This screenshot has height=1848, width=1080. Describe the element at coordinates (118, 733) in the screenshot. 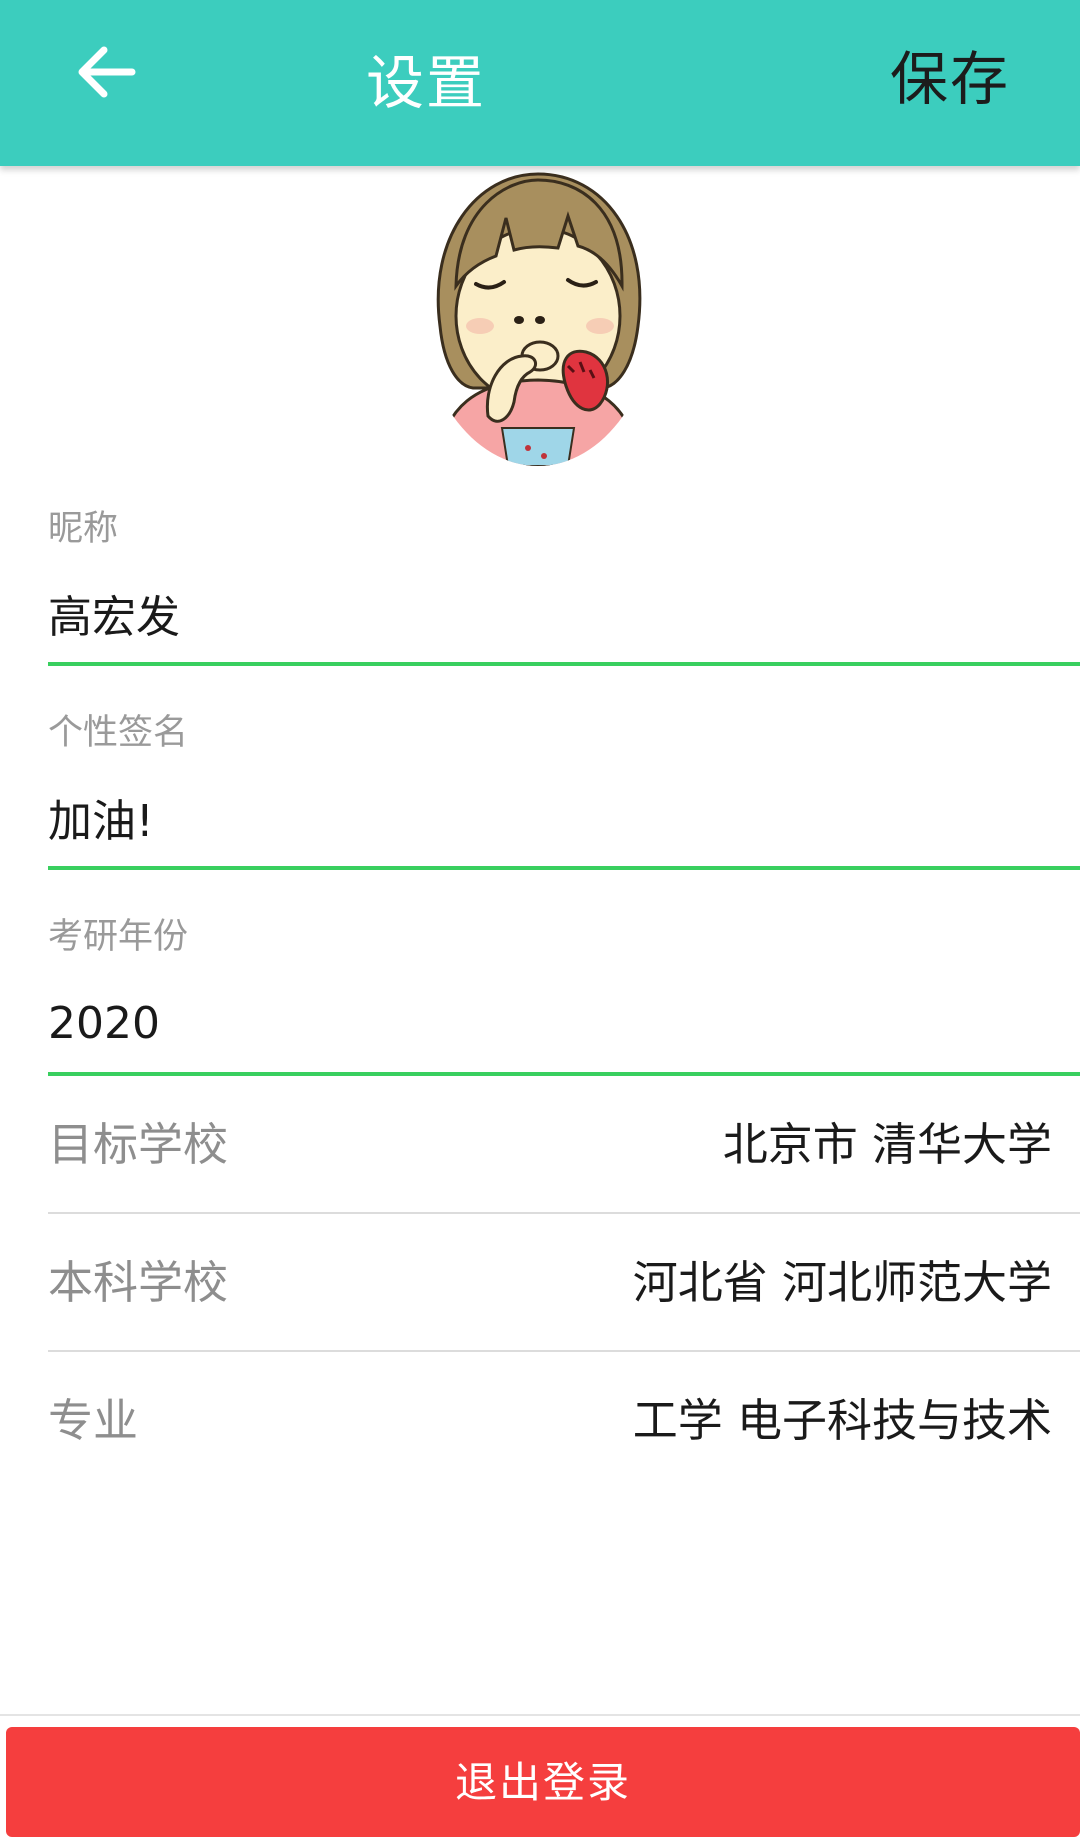

I see `signature-label: 个性签名` at that location.